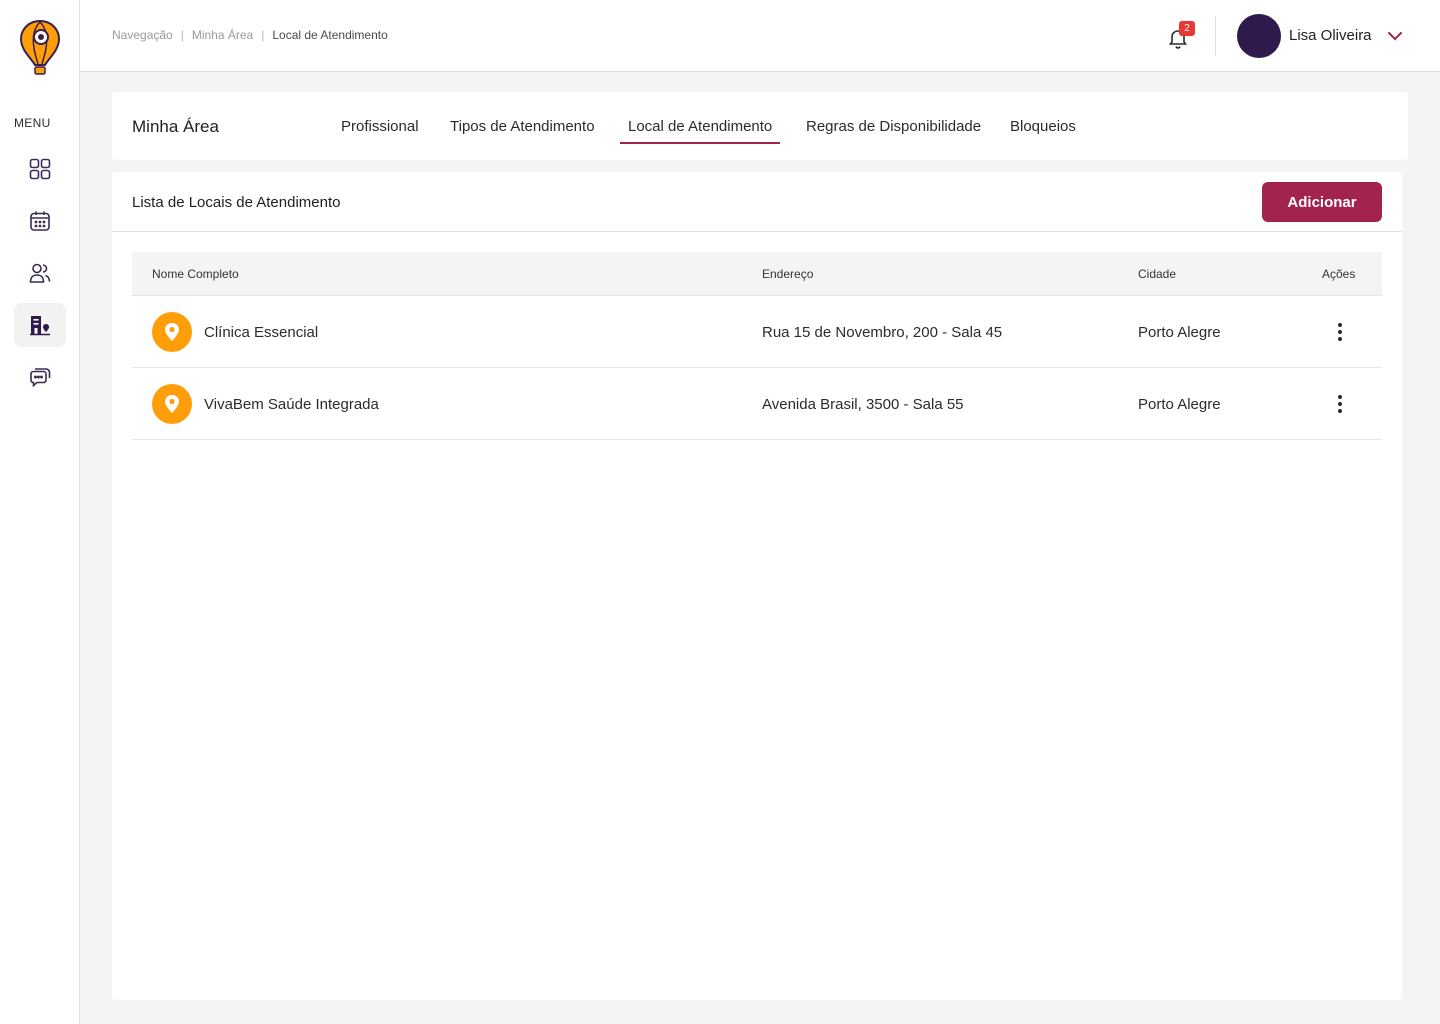  I want to click on header-divider, so click(1215, 36).